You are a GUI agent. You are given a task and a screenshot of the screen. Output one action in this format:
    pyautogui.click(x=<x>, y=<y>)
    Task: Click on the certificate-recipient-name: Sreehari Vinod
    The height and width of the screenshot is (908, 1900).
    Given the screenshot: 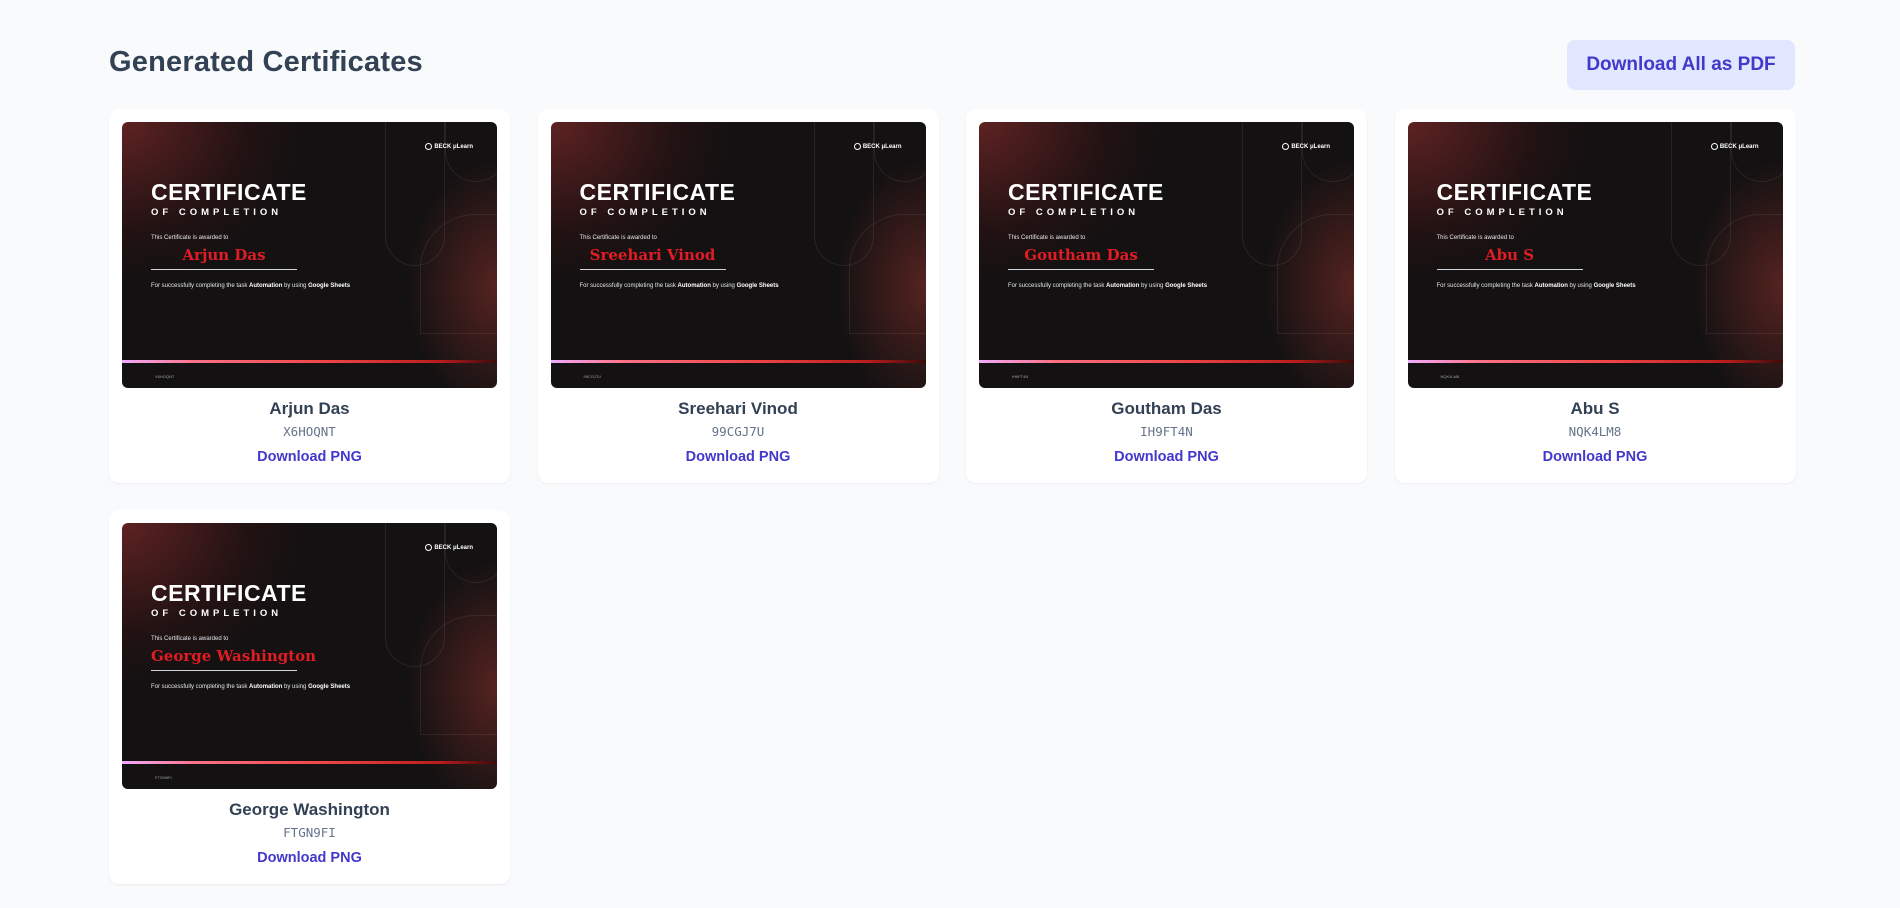 What is the action you would take?
    pyautogui.click(x=652, y=255)
    